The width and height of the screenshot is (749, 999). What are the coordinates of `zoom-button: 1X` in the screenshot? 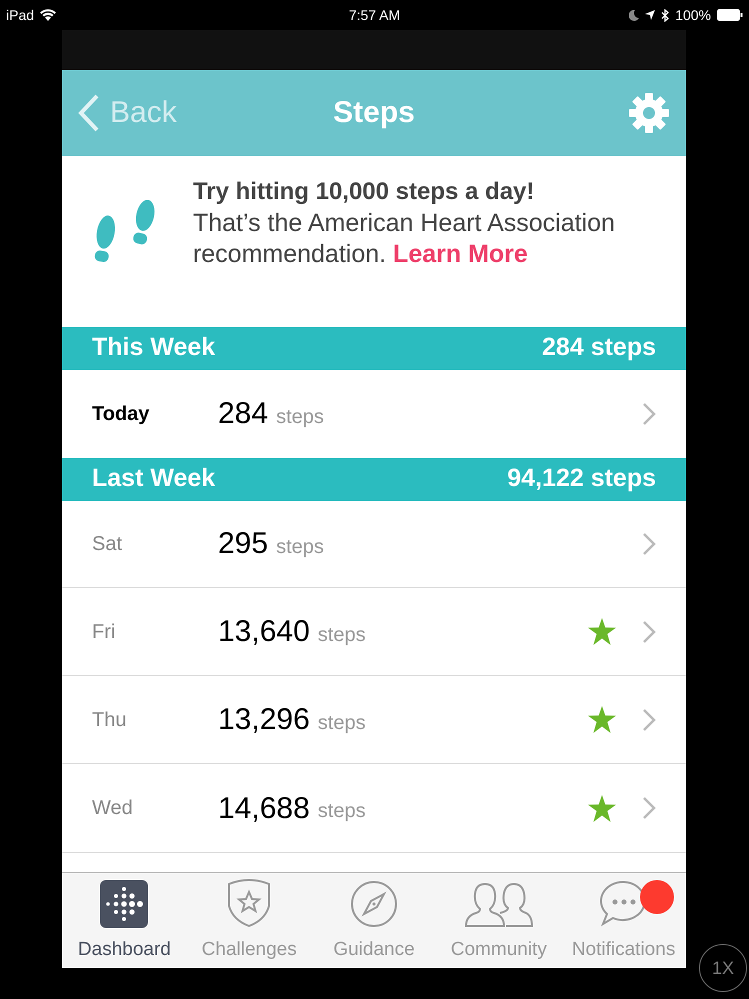 It's located at (723, 968).